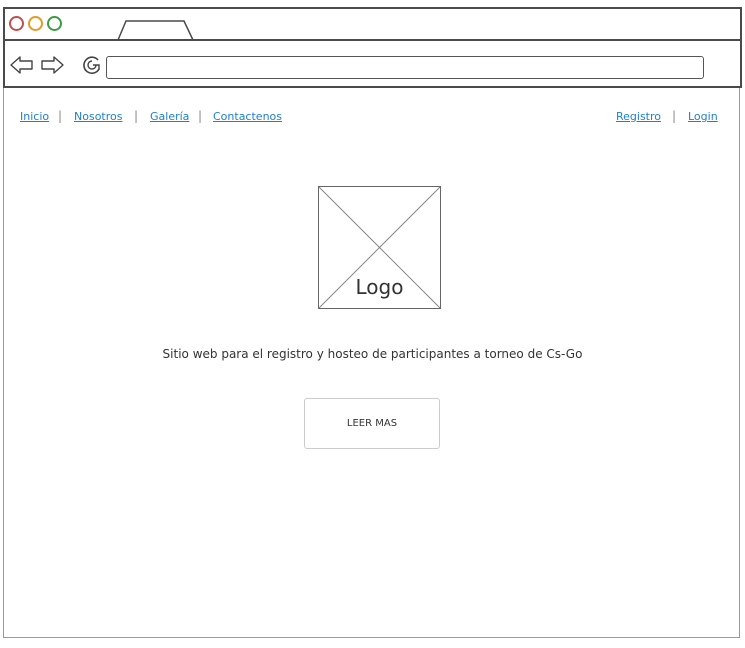 This screenshot has height=648, width=745. I want to click on nav-link-contactenos: Contactenos, so click(247, 116).